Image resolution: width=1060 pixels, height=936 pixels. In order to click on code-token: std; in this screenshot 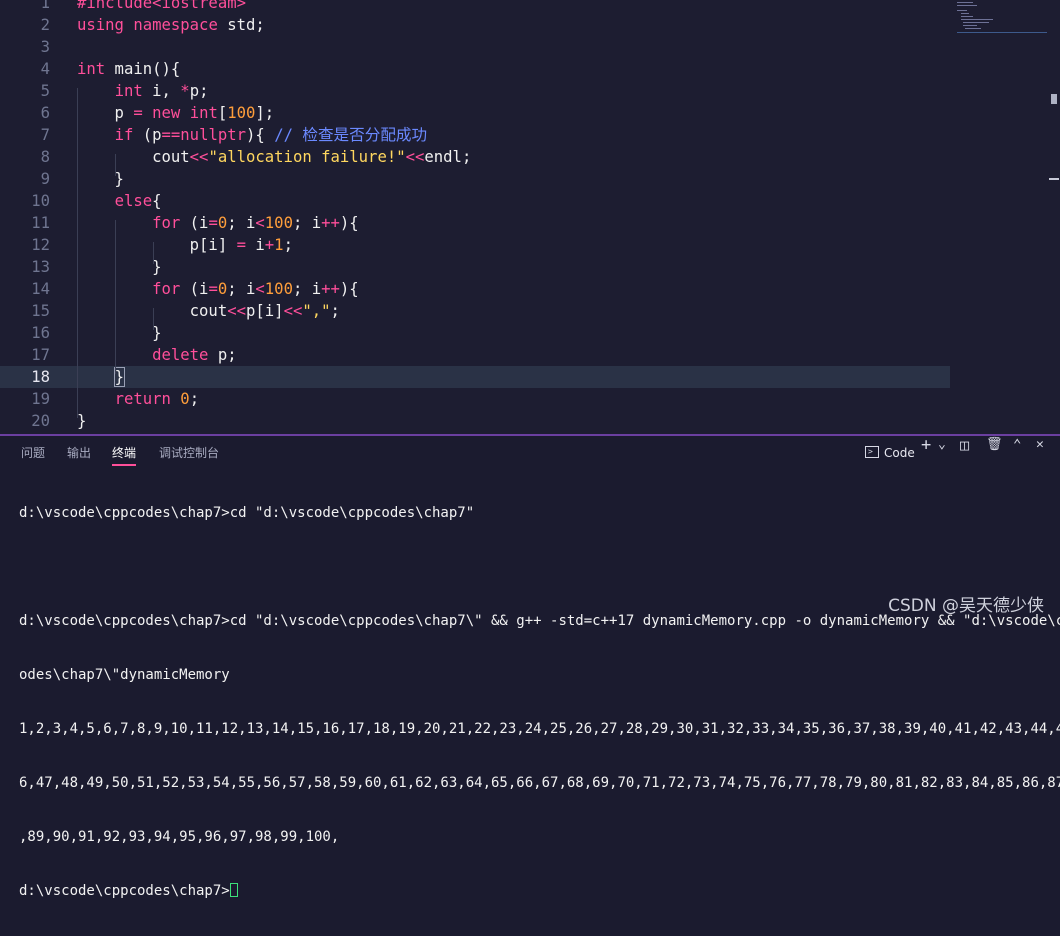, I will do `click(241, 25)`.